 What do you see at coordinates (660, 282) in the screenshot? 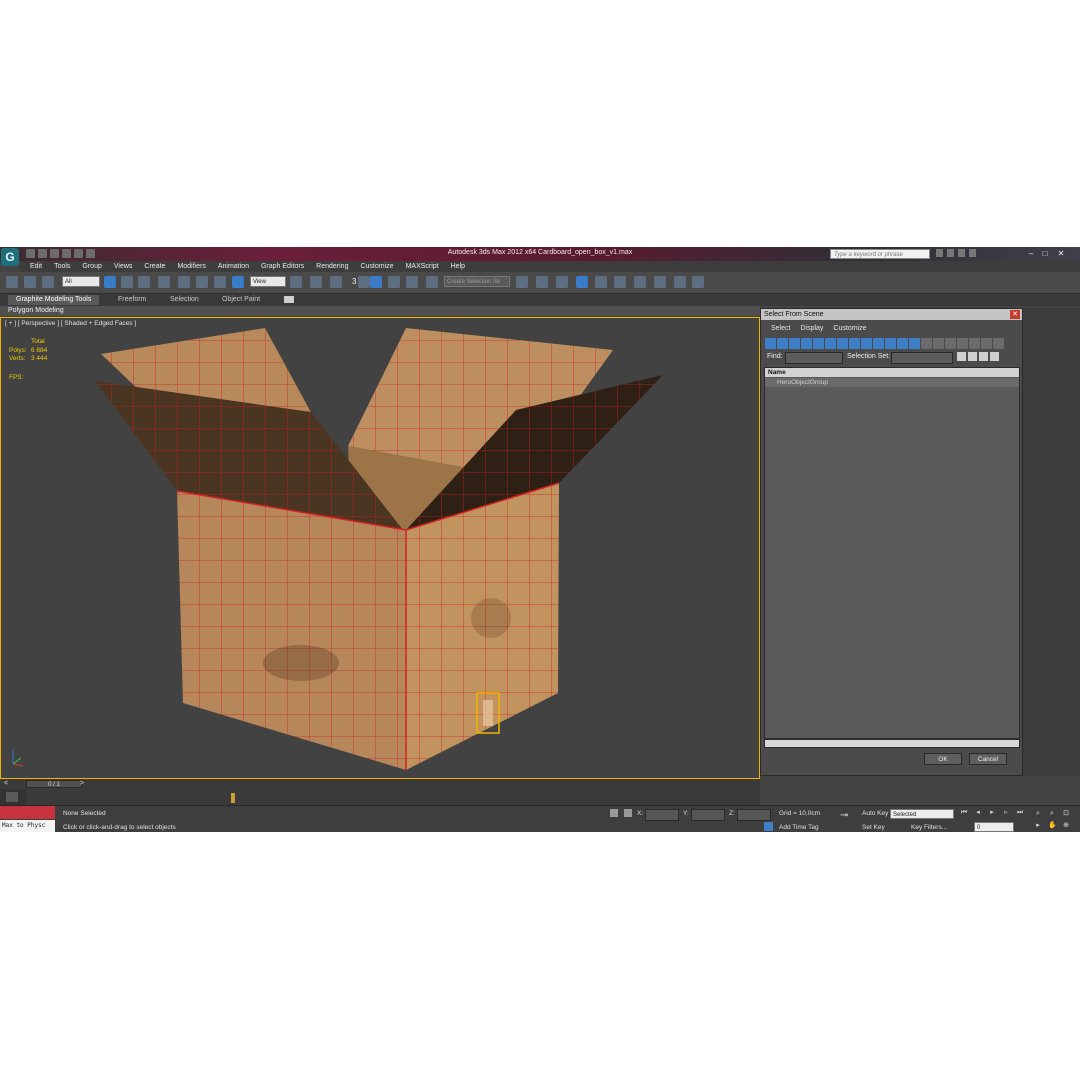
I see `render-setup-icon` at bounding box center [660, 282].